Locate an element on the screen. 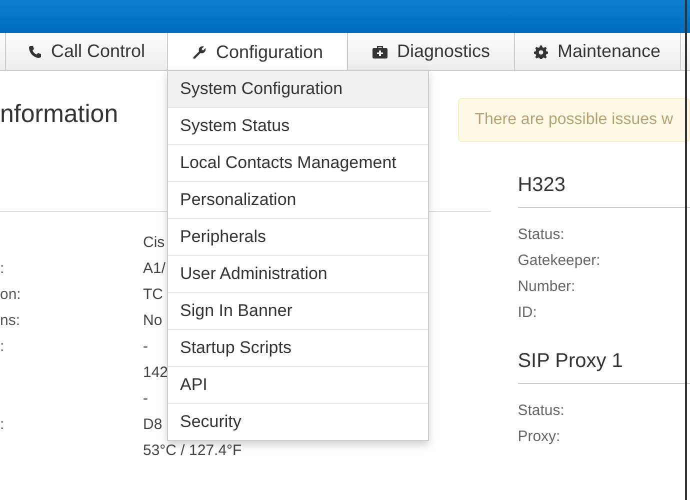  field-label: Gatekeeper: is located at coordinates (560, 261).